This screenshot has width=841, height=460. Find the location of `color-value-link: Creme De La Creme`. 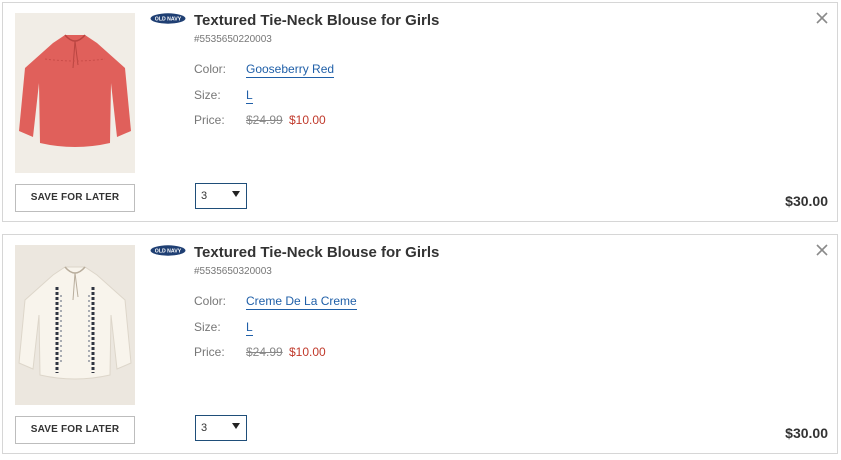

color-value-link: Creme De La Creme is located at coordinates (301, 302).